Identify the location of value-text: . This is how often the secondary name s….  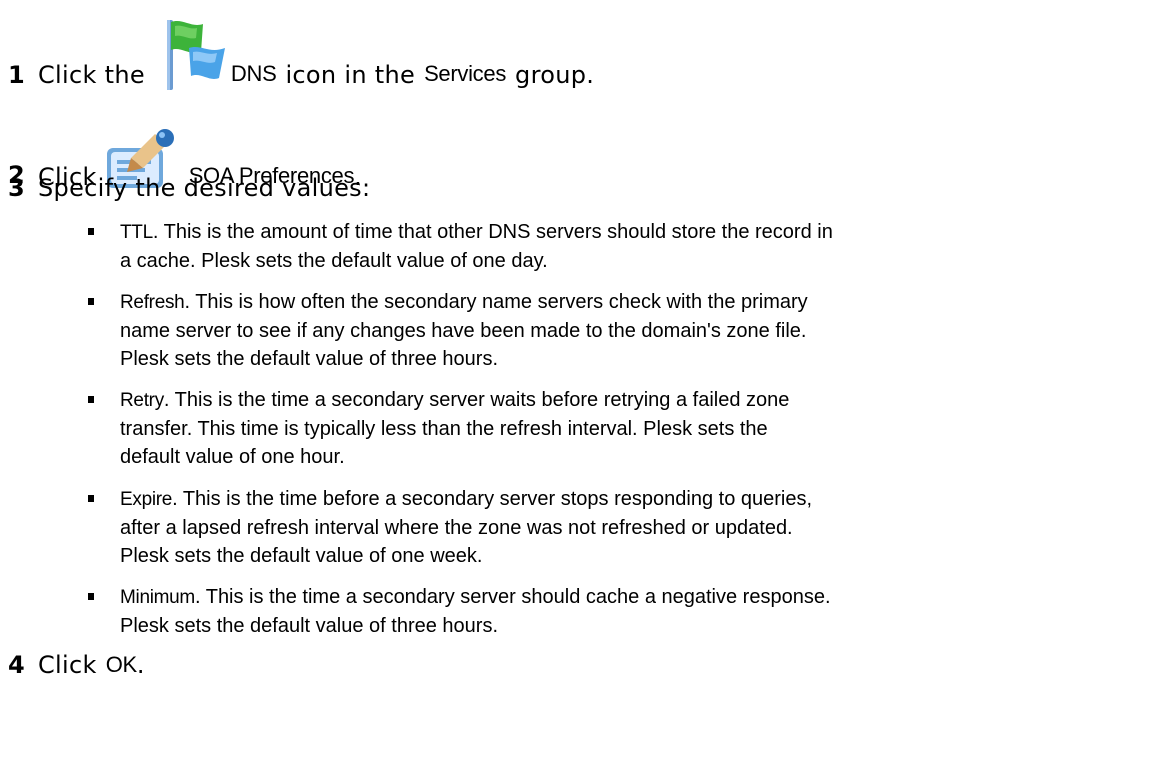
(496, 302).